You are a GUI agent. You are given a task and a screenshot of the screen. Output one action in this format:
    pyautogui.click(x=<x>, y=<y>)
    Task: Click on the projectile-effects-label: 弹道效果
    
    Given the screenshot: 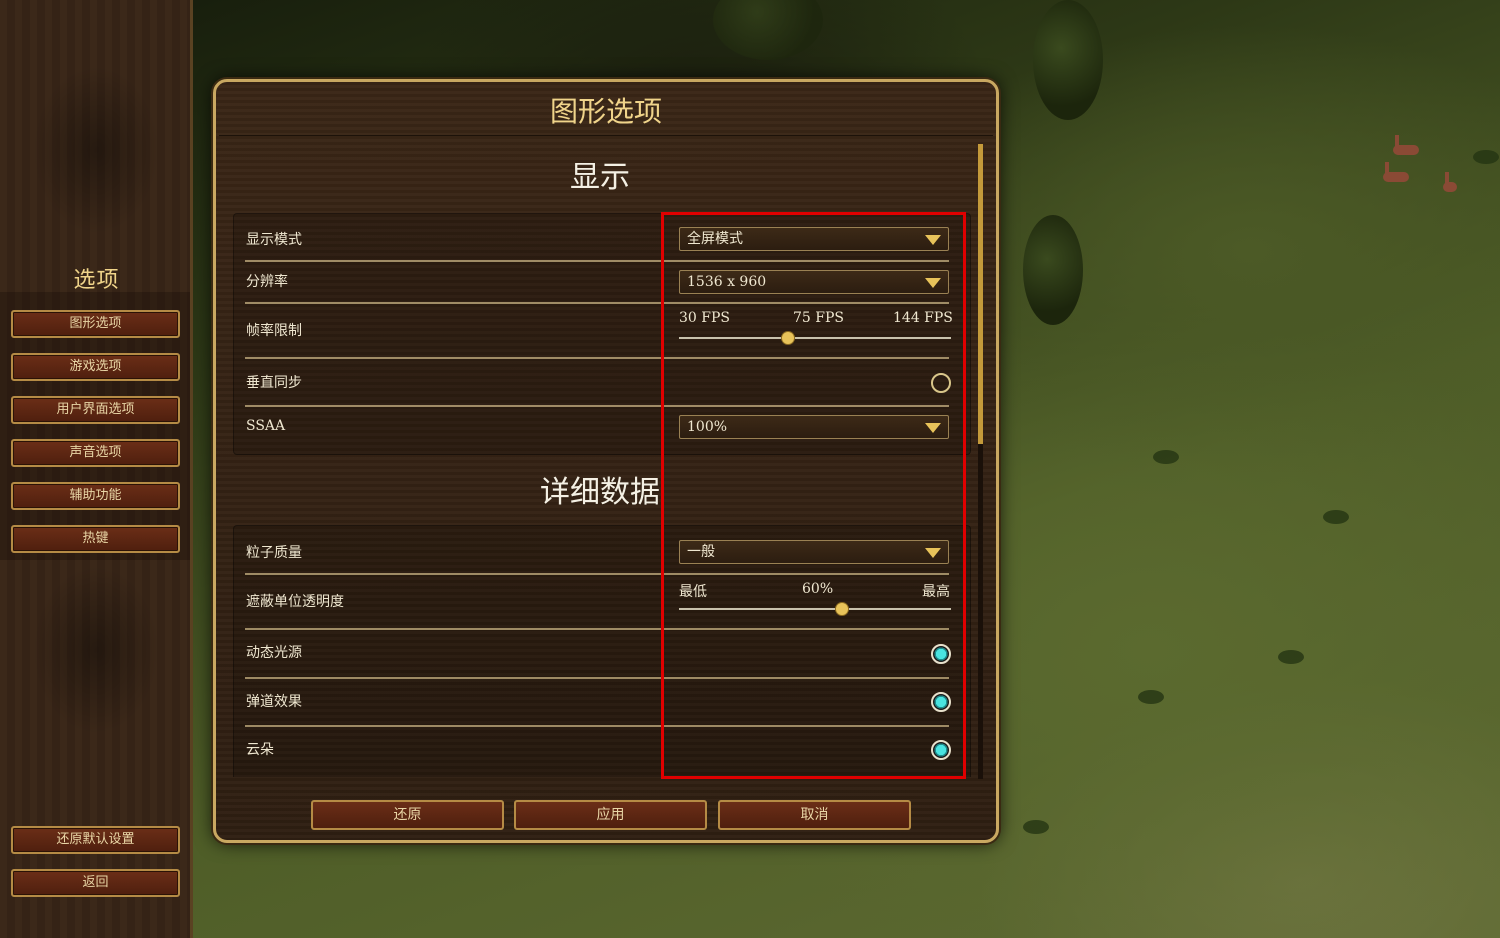 What is the action you would take?
    pyautogui.click(x=274, y=702)
    